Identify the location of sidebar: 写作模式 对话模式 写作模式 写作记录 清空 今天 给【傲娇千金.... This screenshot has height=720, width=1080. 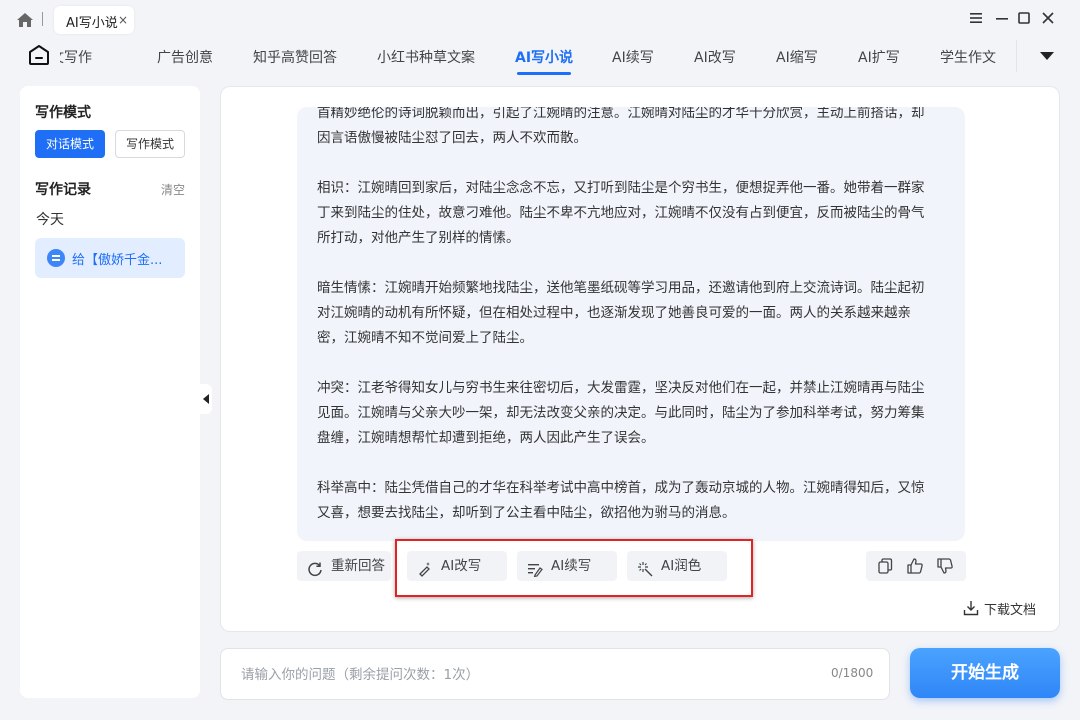
(110, 392).